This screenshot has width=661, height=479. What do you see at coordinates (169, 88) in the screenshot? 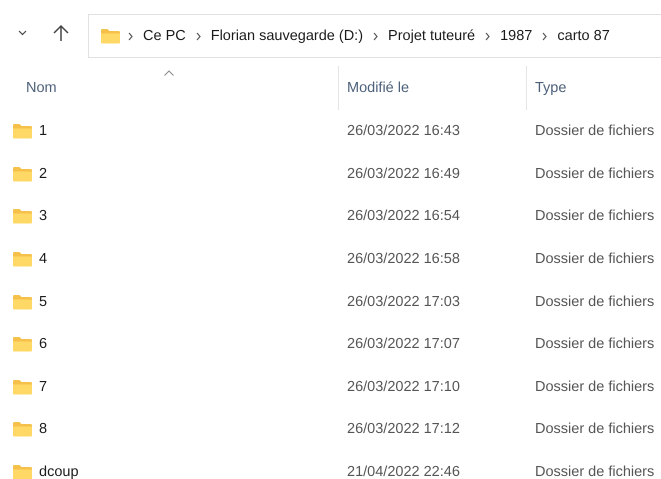
I see `column-header: Nom` at bounding box center [169, 88].